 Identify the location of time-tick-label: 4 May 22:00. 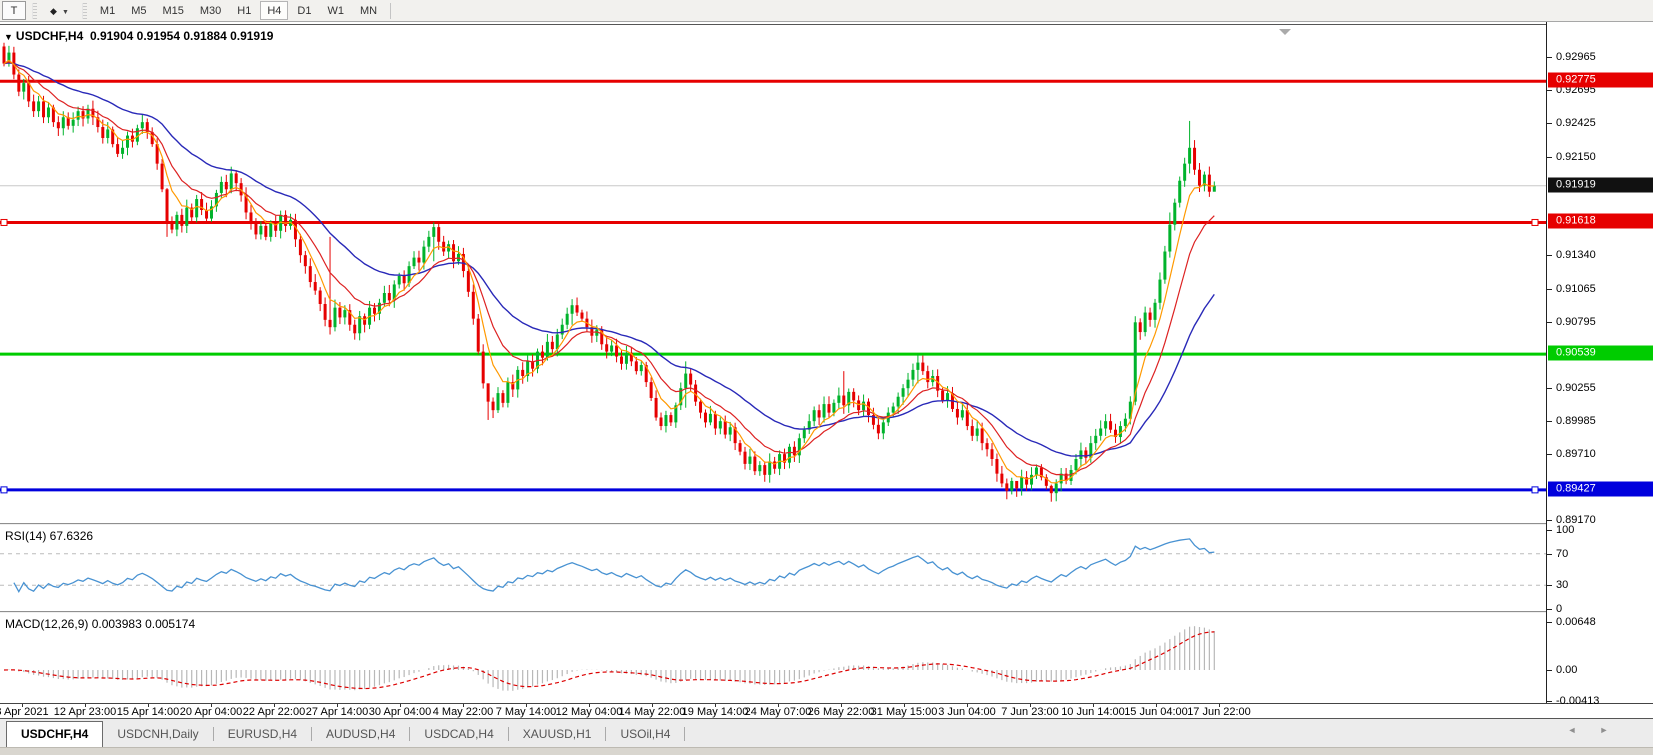
(463, 712).